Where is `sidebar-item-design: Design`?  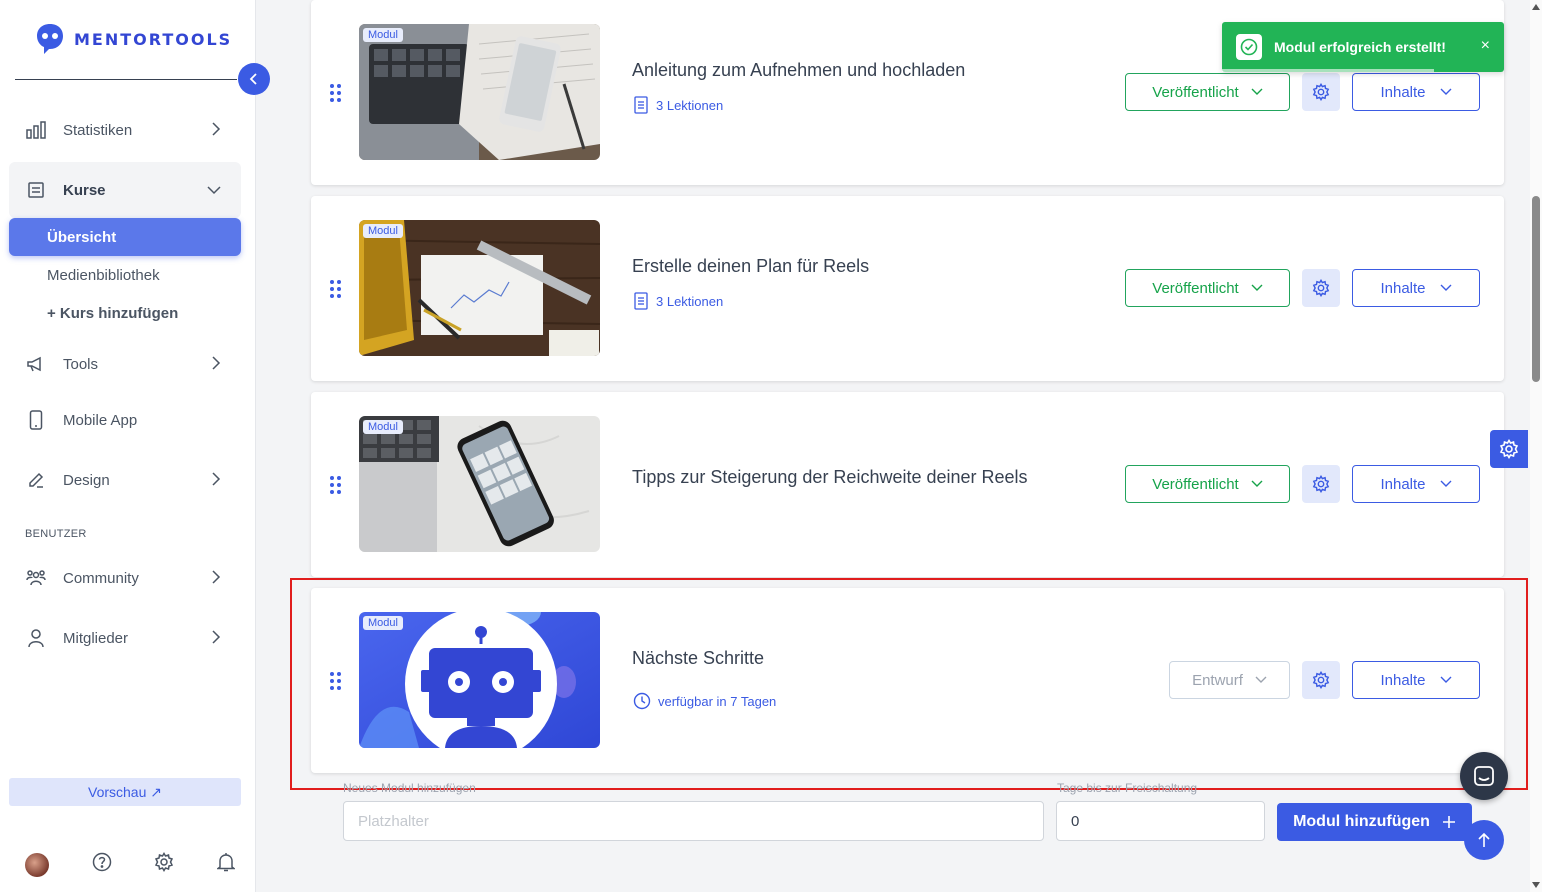 sidebar-item-design: Design is located at coordinates (125, 480).